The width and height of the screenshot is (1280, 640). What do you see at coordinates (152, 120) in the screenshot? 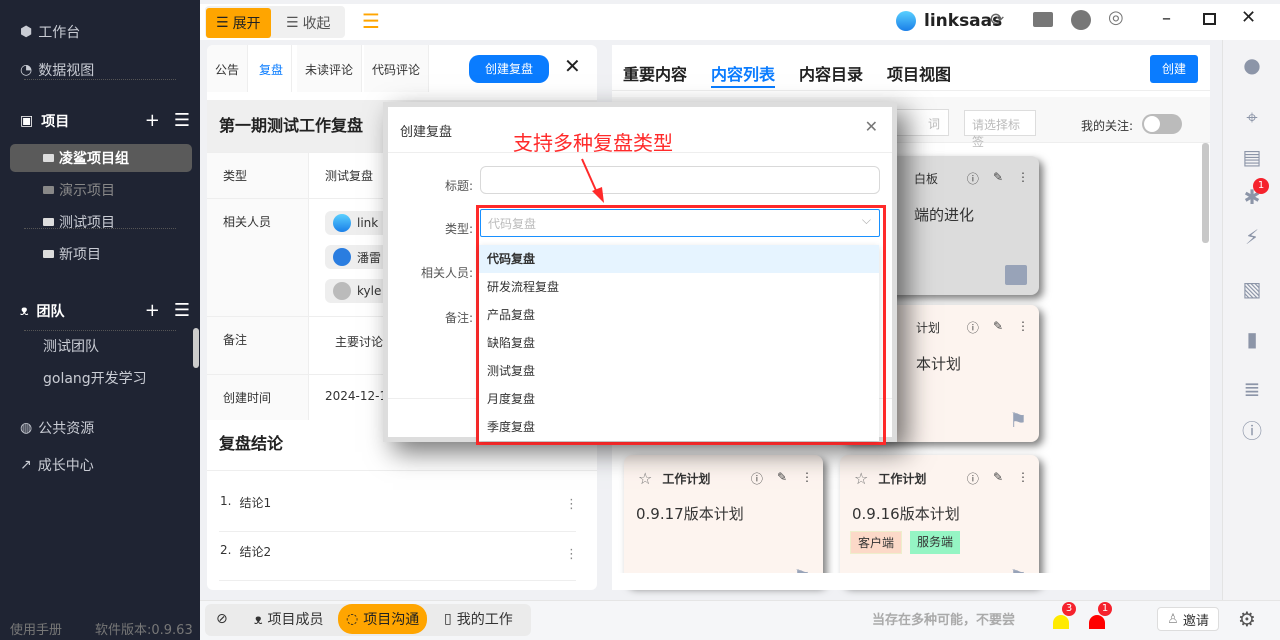
I see `add-project-icon: +` at bounding box center [152, 120].